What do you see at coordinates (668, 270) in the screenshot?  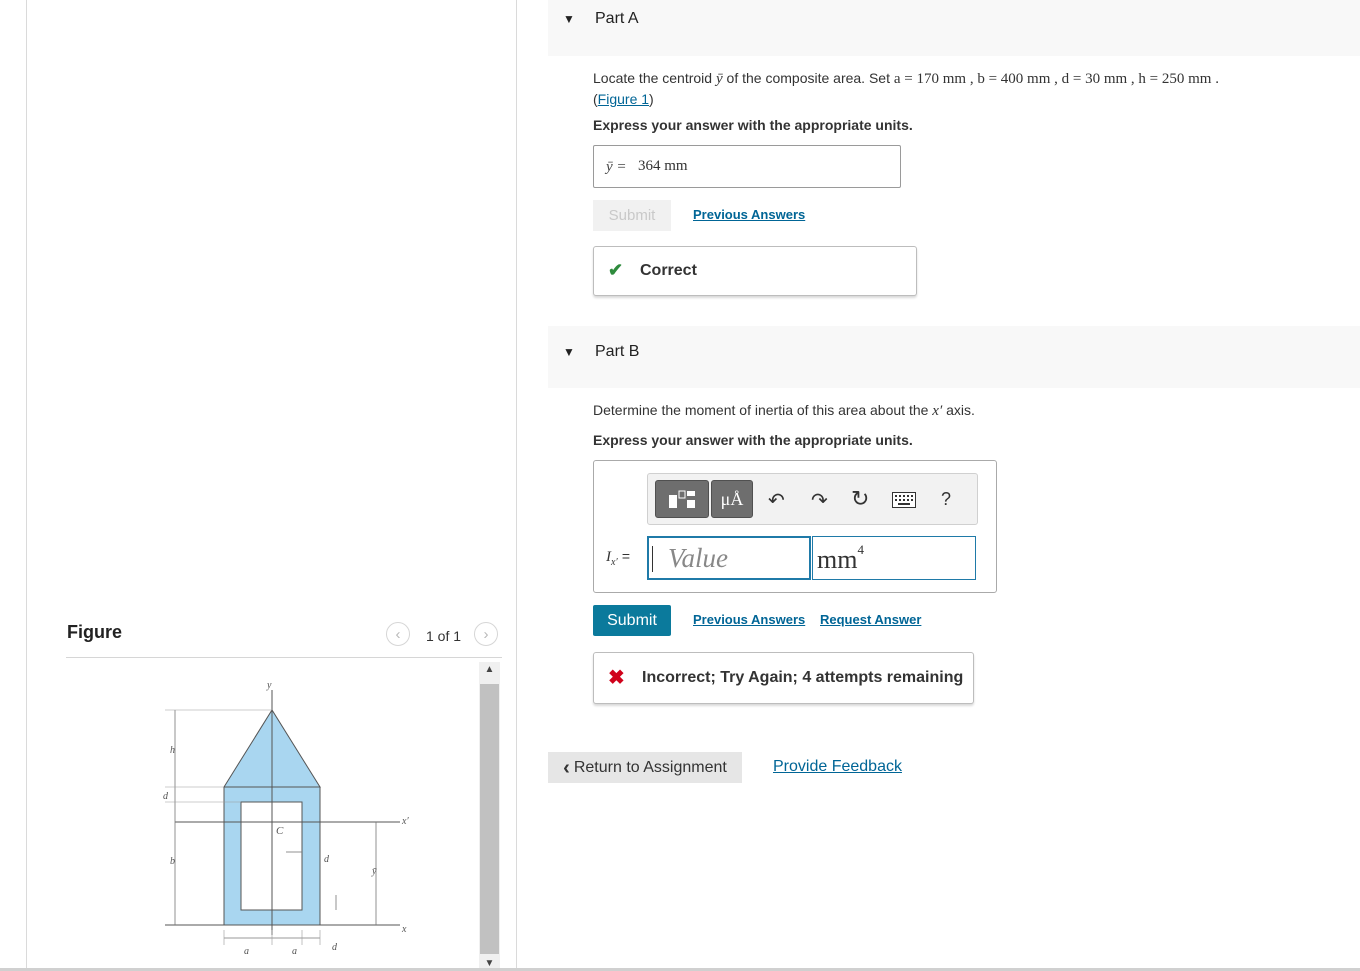 I see `correct-text: Correct` at bounding box center [668, 270].